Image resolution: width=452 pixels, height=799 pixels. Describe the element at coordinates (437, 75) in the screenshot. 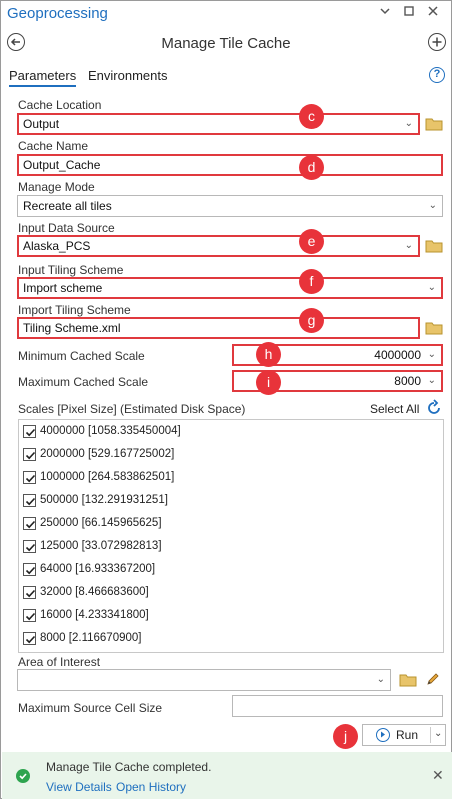

I see `help-icon: ?` at that location.